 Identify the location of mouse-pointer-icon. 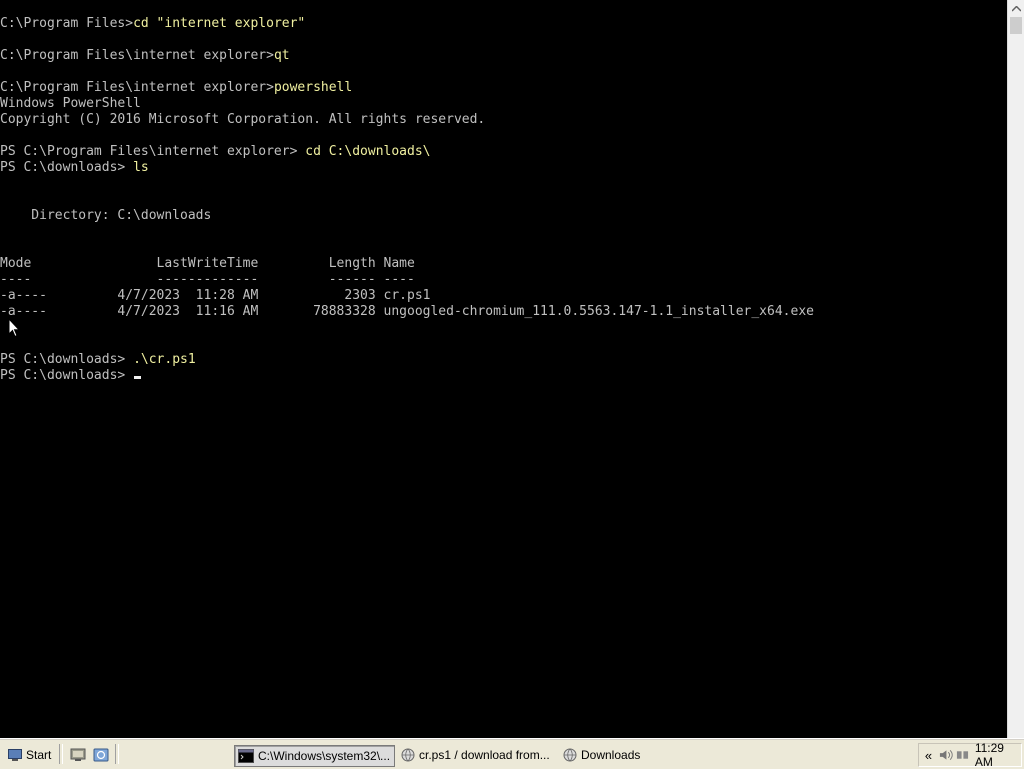
(14, 328).